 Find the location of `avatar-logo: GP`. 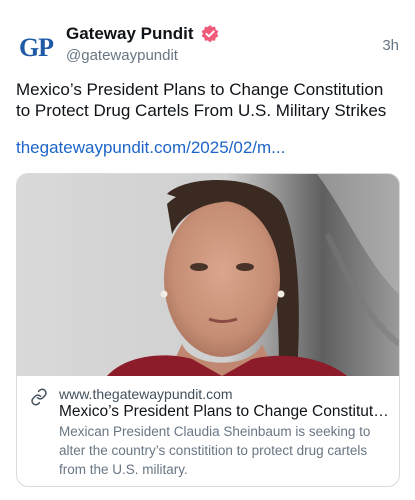

avatar-logo: GP is located at coordinates (36, 47).